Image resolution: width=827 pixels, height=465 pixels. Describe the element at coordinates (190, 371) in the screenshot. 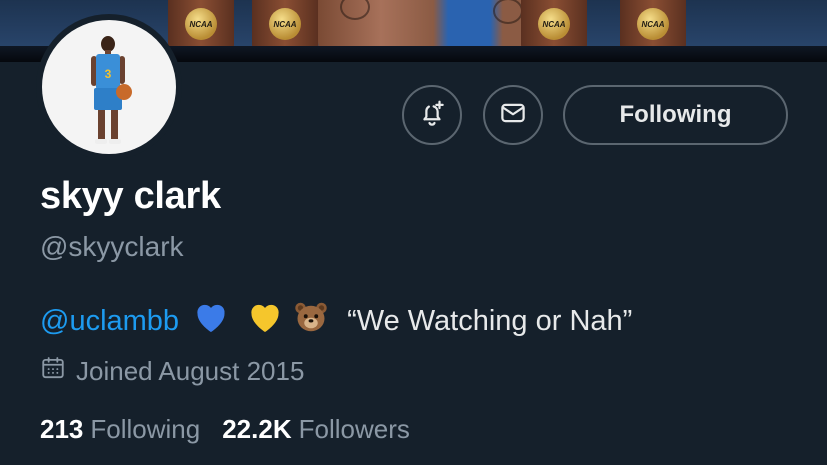

I see `join-date-text: Joined August 2015` at that location.